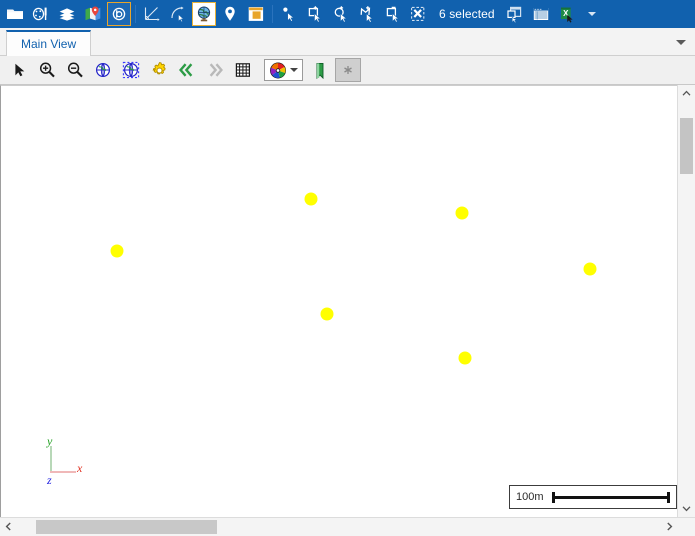 The height and width of the screenshot is (536, 695). I want to click on scrollbar-corner, so click(686, 527).